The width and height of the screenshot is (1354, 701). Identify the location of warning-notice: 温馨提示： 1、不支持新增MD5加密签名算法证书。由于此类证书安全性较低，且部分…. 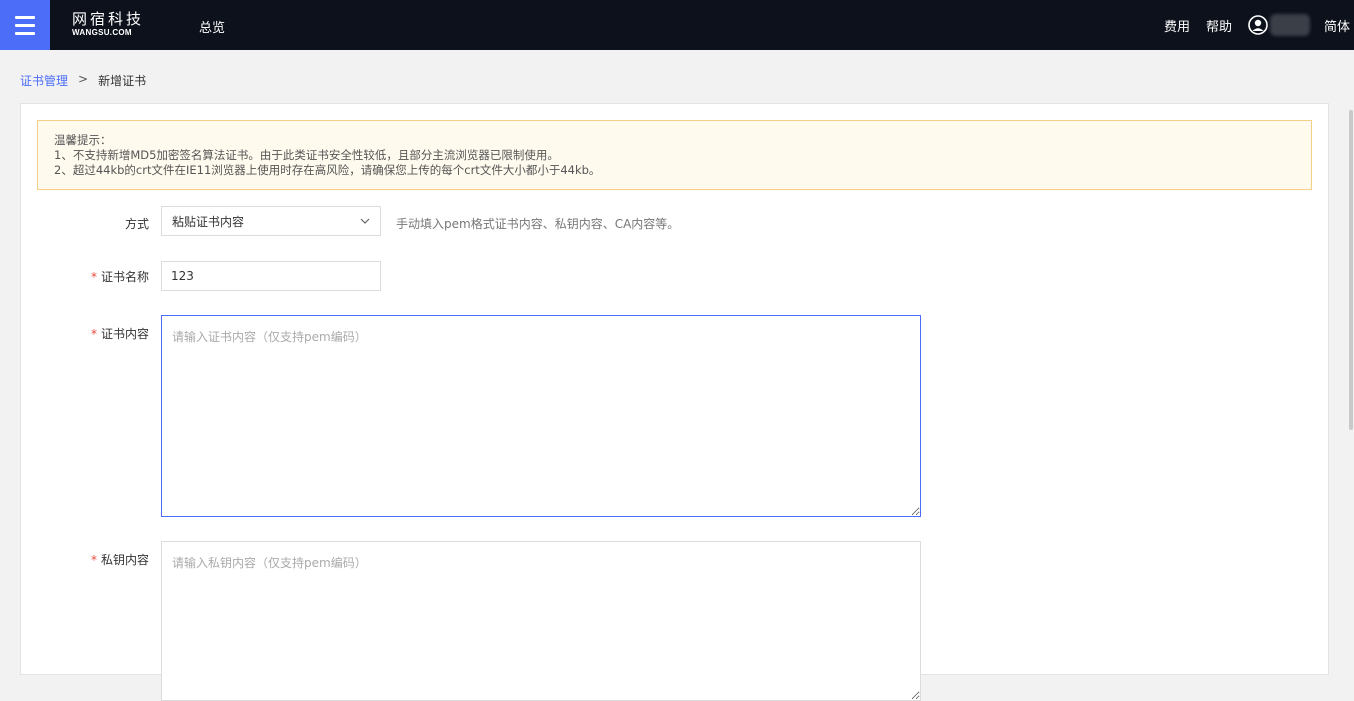
(674, 155).